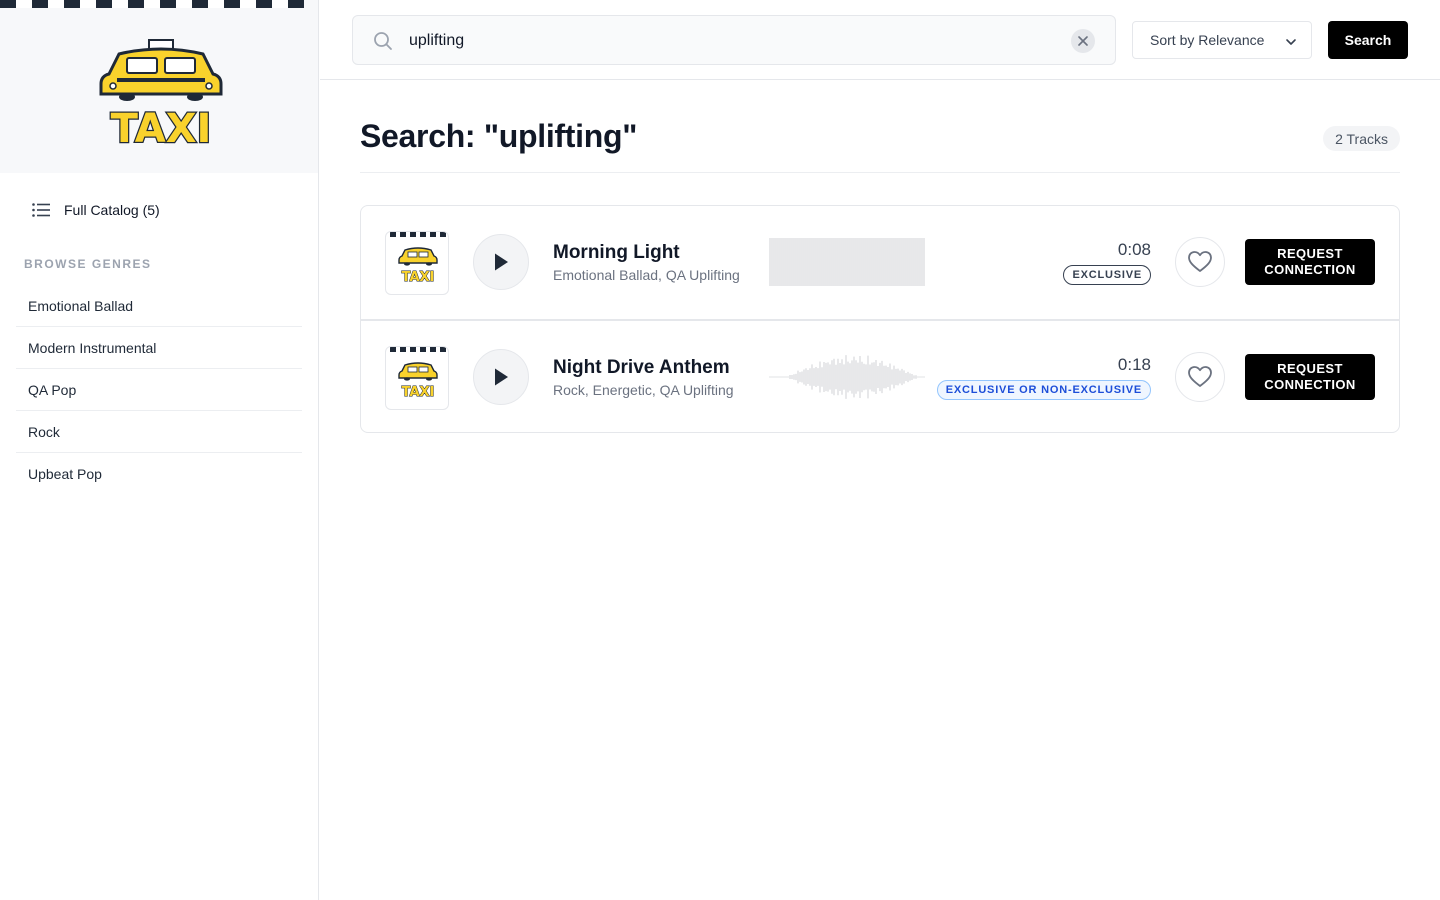 The image size is (1440, 900). I want to click on logo-area: TAXI, so click(159, 86).